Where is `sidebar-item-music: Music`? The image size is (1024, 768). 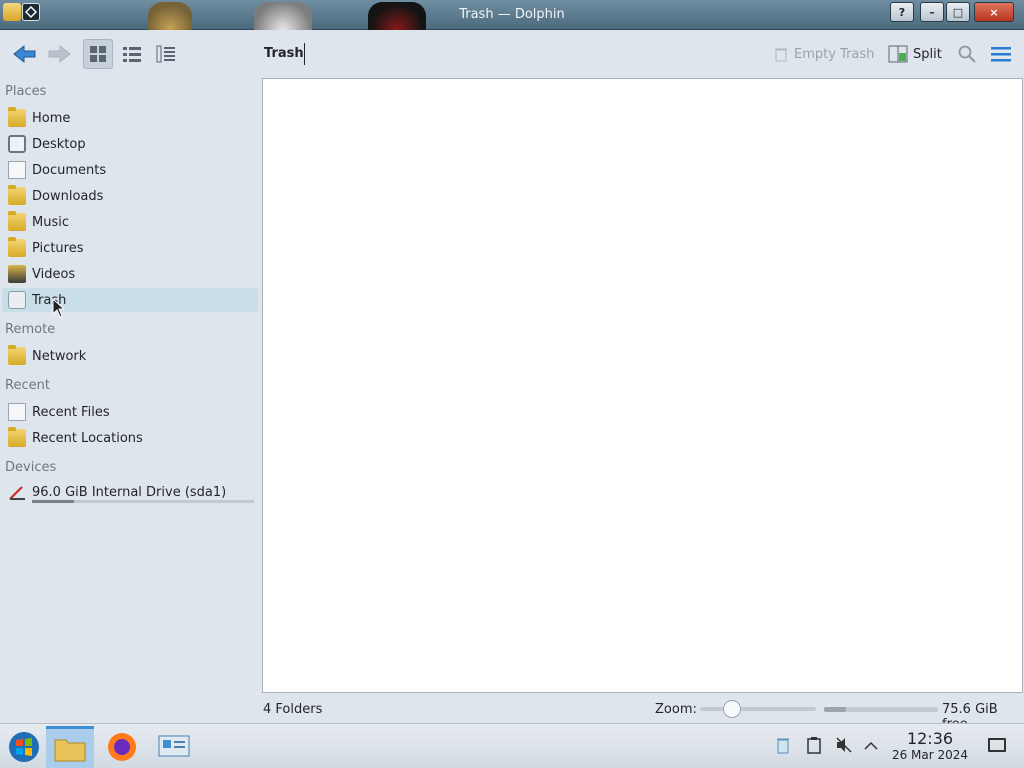
sidebar-item-music: Music is located at coordinates (130, 222).